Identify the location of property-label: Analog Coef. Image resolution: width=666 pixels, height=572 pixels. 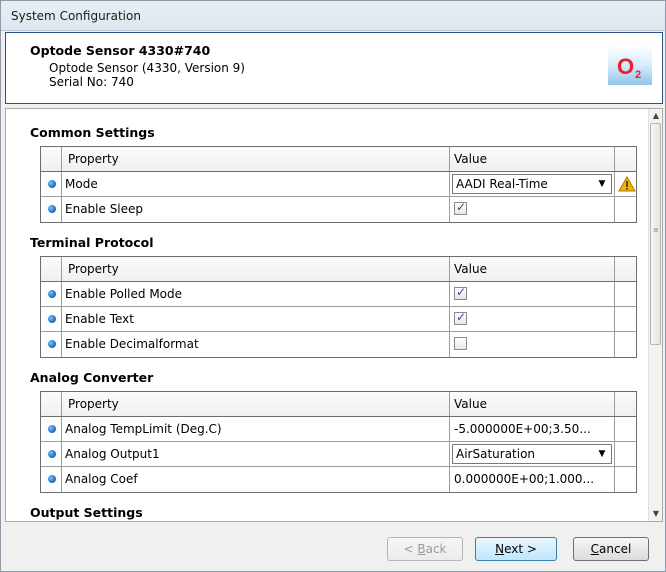
(256, 479).